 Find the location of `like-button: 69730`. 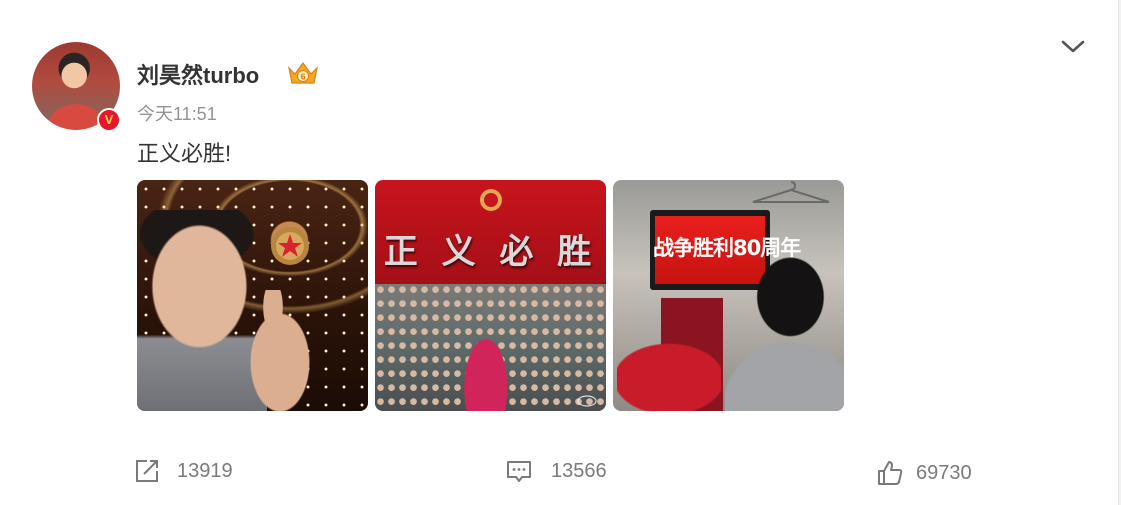

like-button: 69730 is located at coordinates (924, 473).